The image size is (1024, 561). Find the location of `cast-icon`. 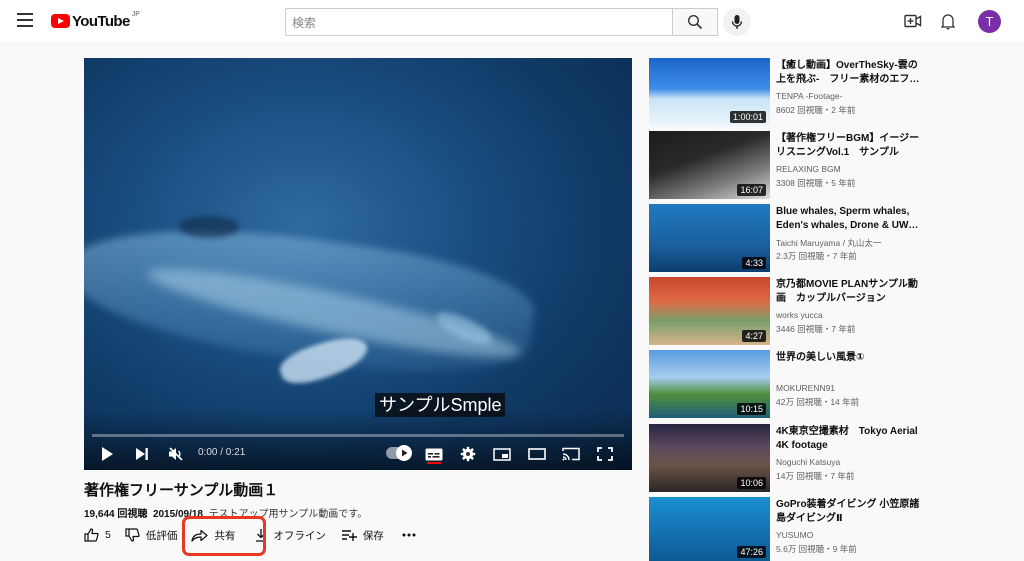

cast-icon is located at coordinates (571, 454).